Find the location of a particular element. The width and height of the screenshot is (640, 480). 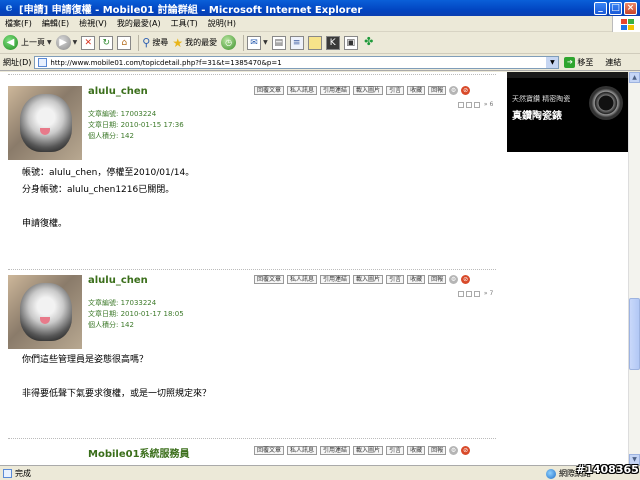

stop-button: ✕ is located at coordinates (88, 42).